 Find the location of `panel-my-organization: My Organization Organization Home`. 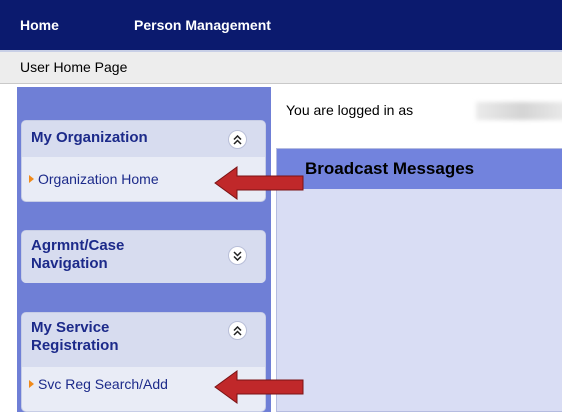

panel-my-organization: My Organization Organization Home is located at coordinates (143, 161).